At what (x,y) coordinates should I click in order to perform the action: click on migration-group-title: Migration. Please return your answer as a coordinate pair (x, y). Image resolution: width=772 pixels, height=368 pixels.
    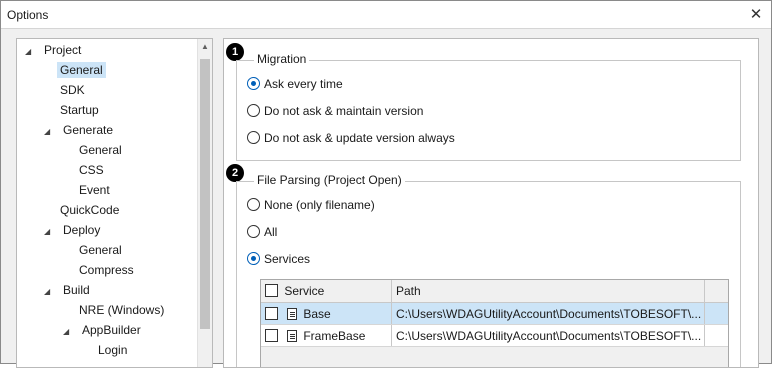
    Looking at the image, I should click on (282, 59).